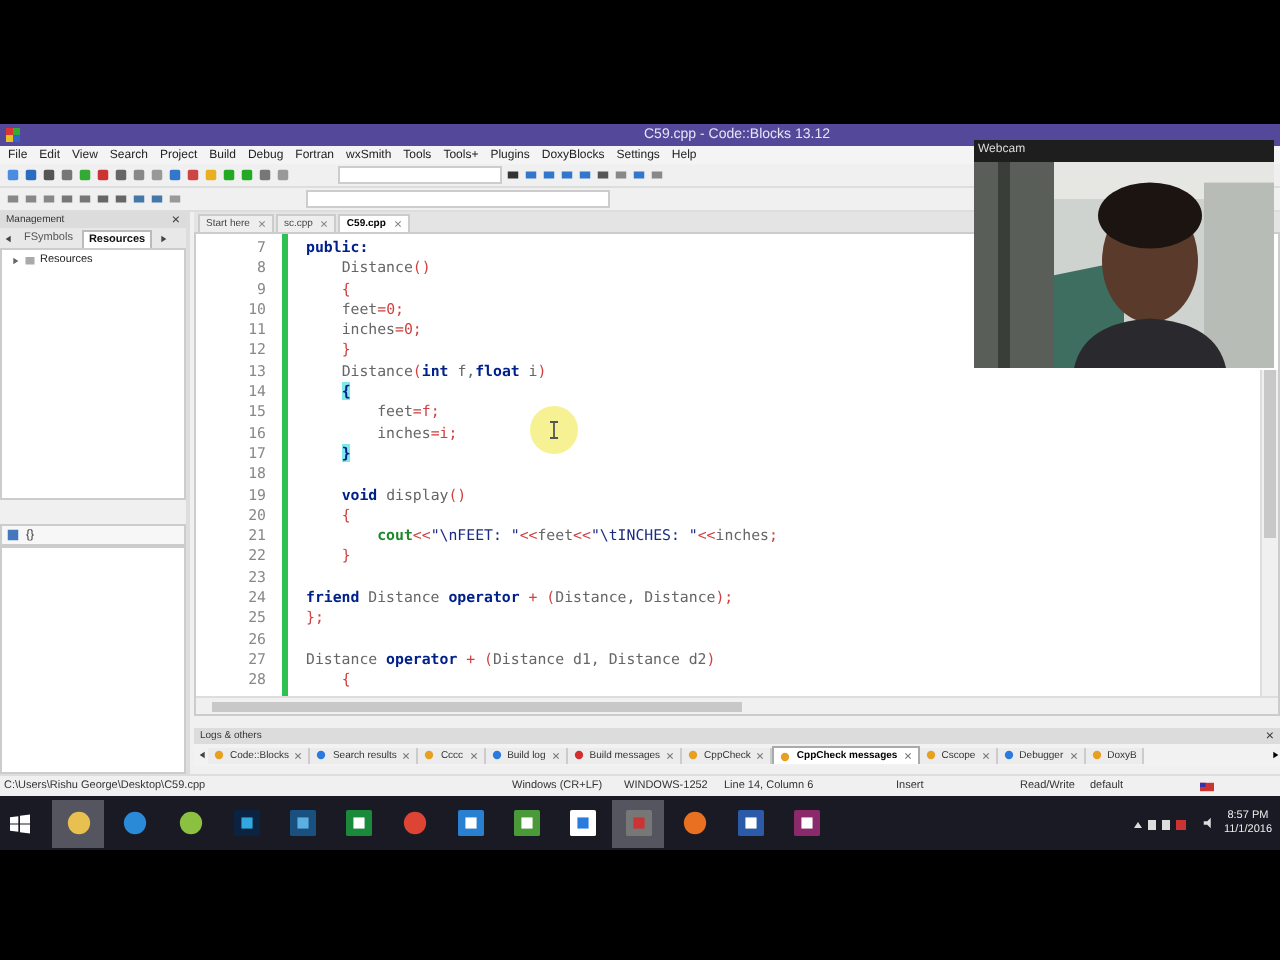 This screenshot has height=960, width=1280. I want to click on resource-icon, so click(30, 260).